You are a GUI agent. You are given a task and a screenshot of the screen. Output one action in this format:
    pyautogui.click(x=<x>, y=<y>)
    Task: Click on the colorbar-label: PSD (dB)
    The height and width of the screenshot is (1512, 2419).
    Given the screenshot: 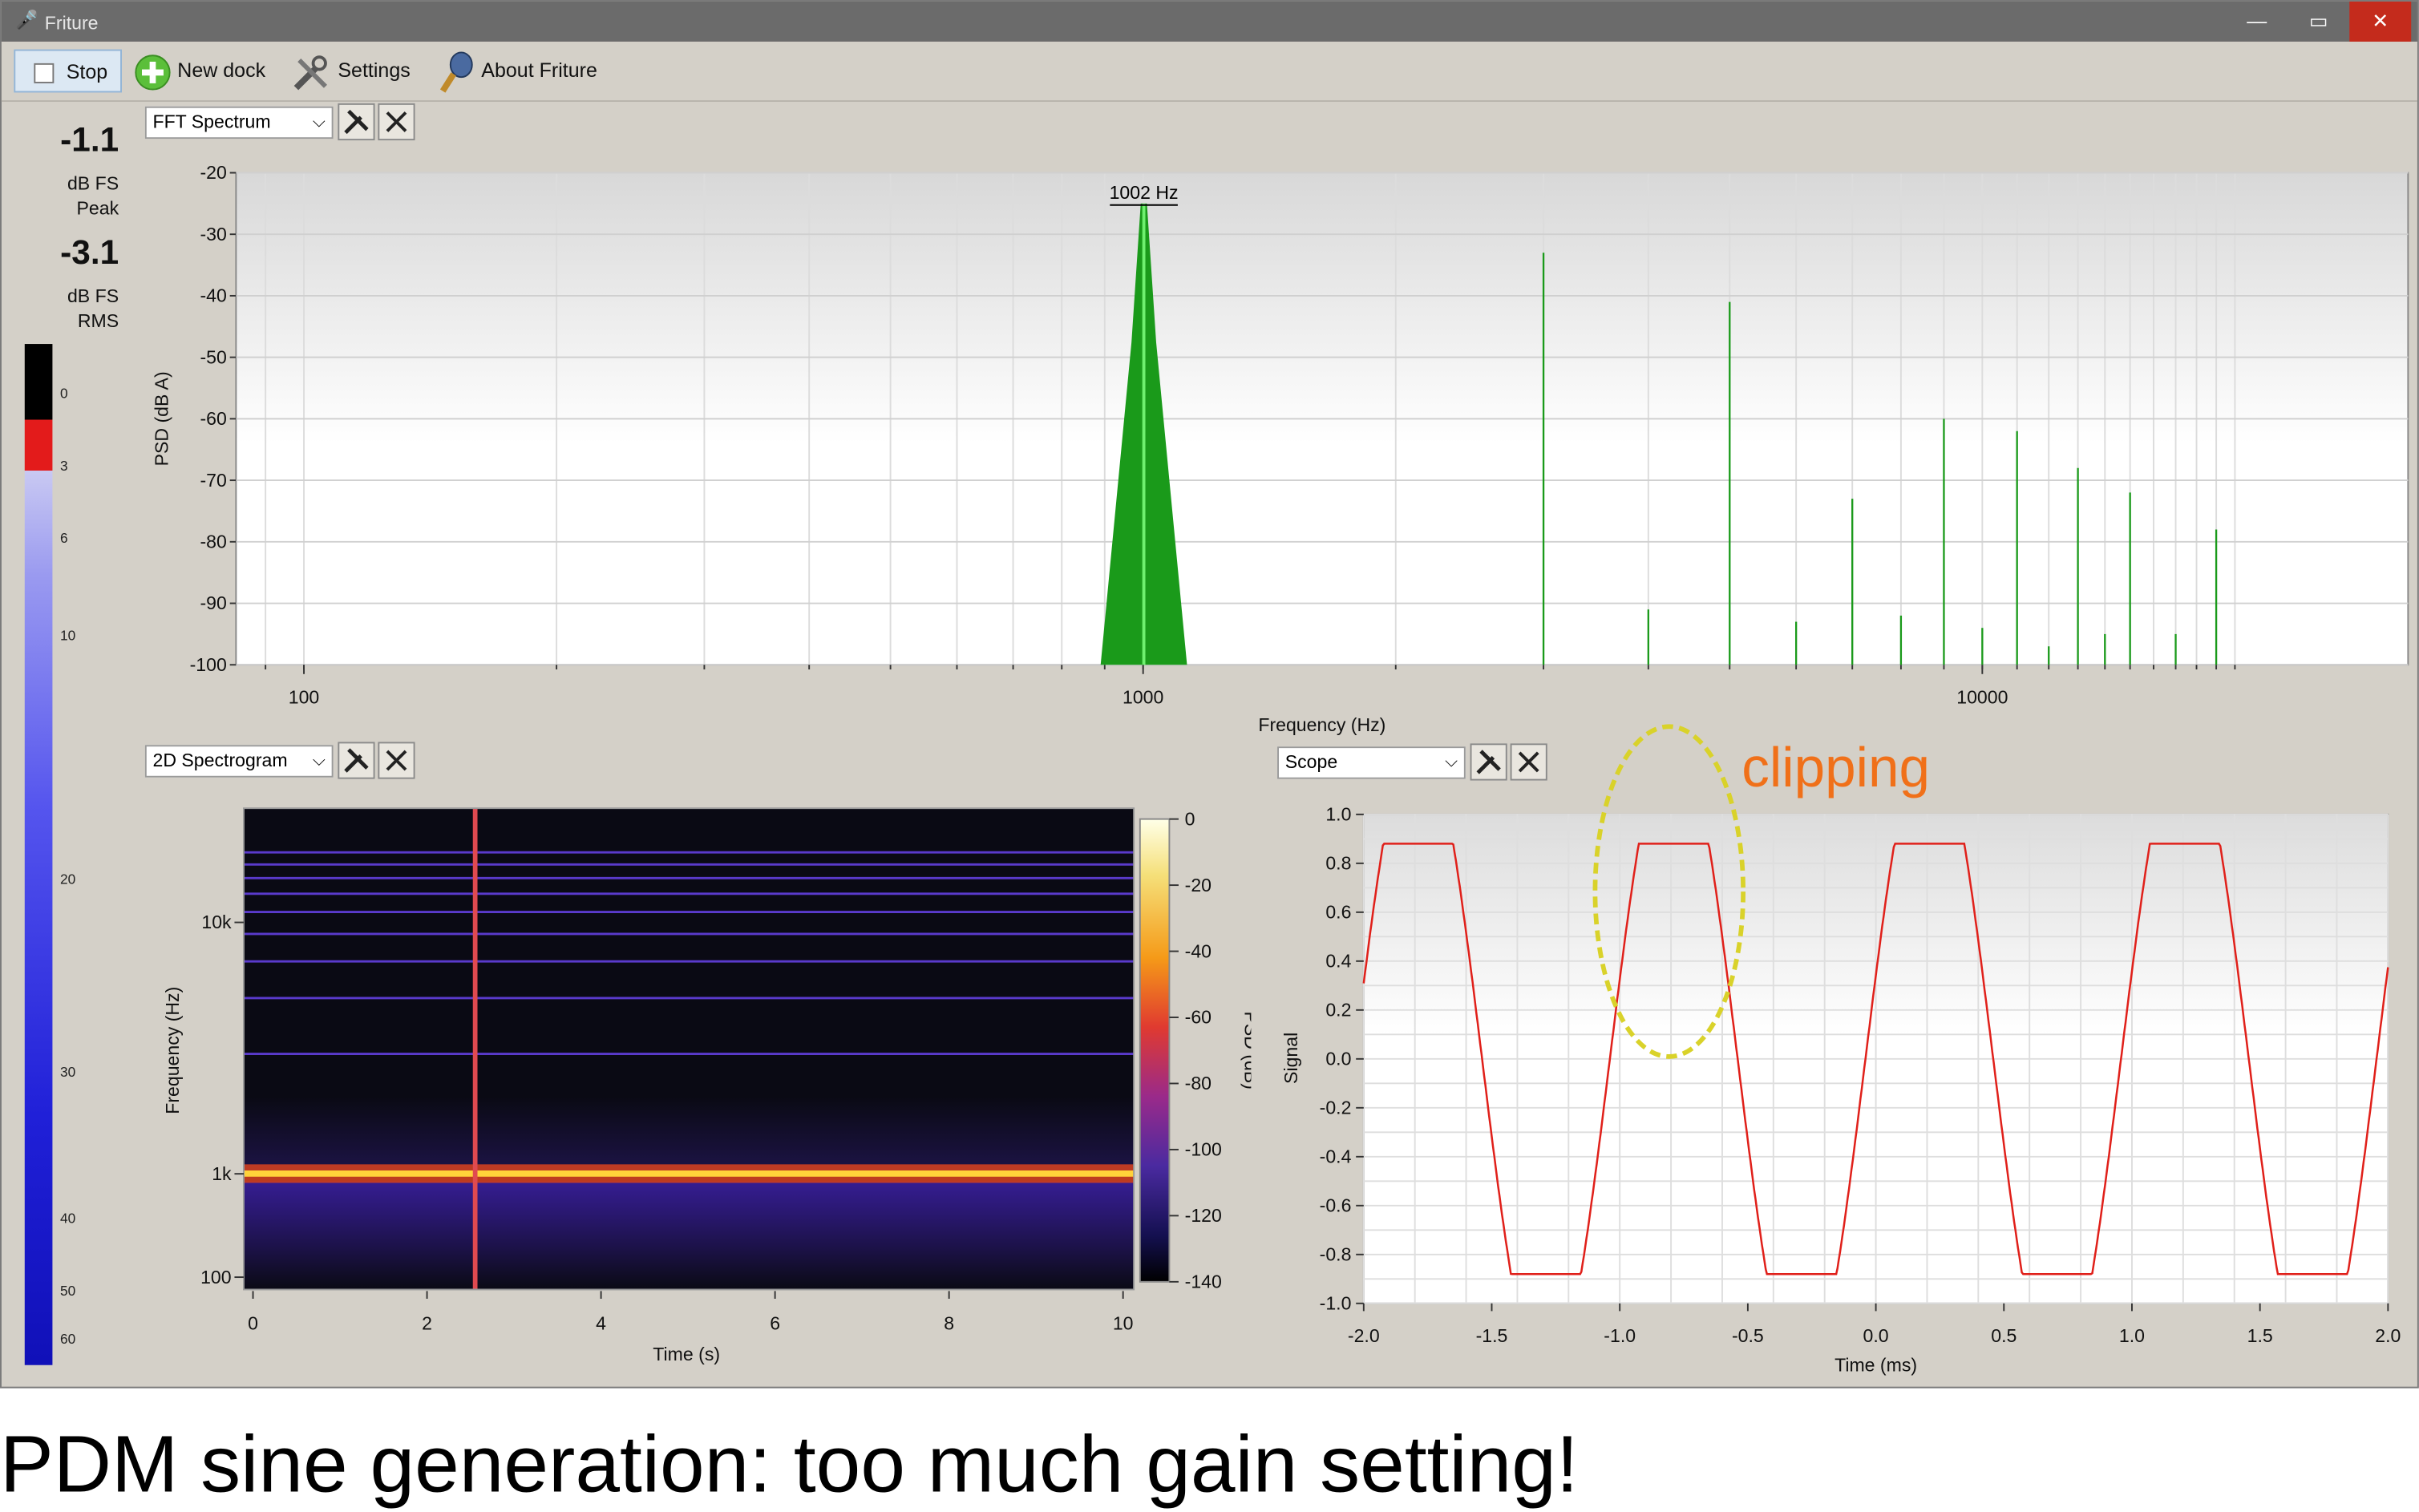 What is the action you would take?
    pyautogui.click(x=1246, y=1051)
    